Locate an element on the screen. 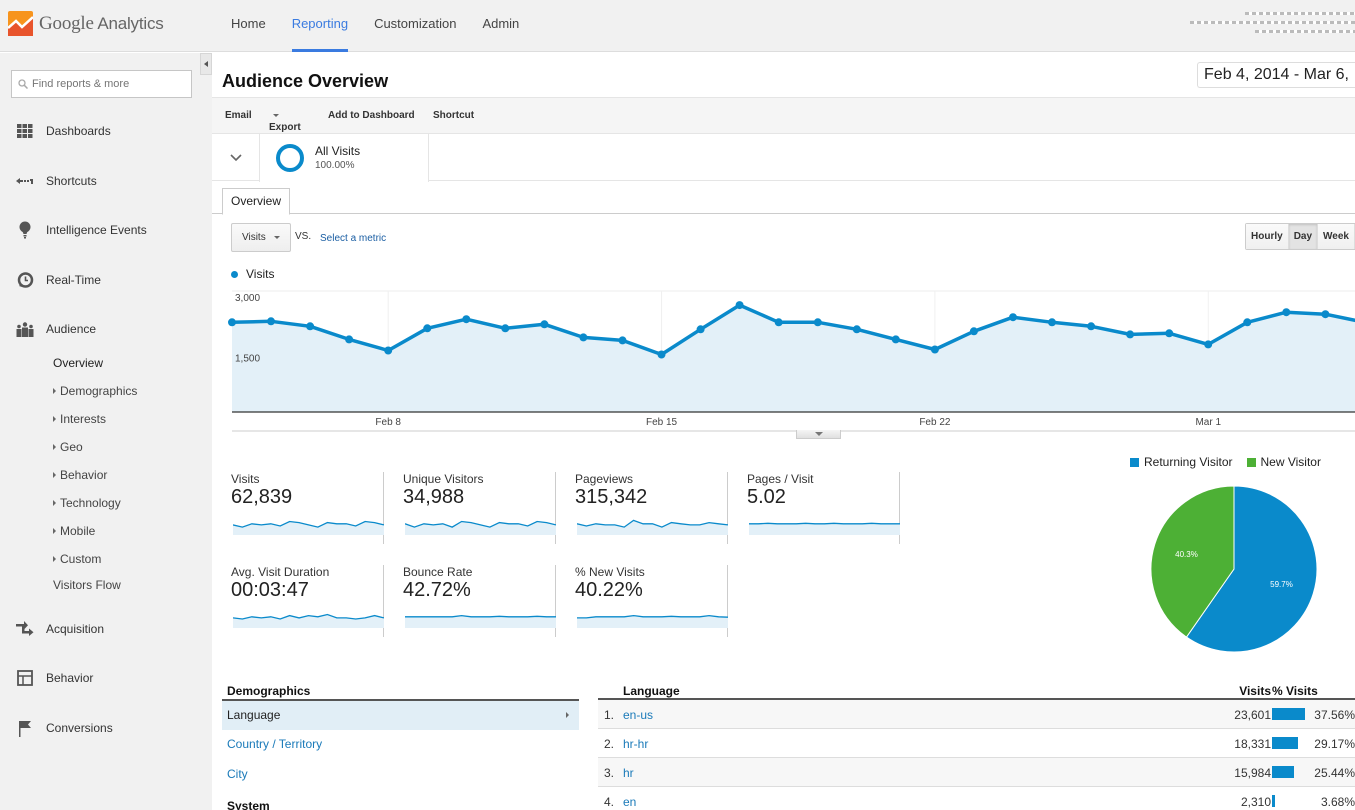 This screenshot has height=810, width=1355. collapse-sidebar-button is located at coordinates (206, 64).